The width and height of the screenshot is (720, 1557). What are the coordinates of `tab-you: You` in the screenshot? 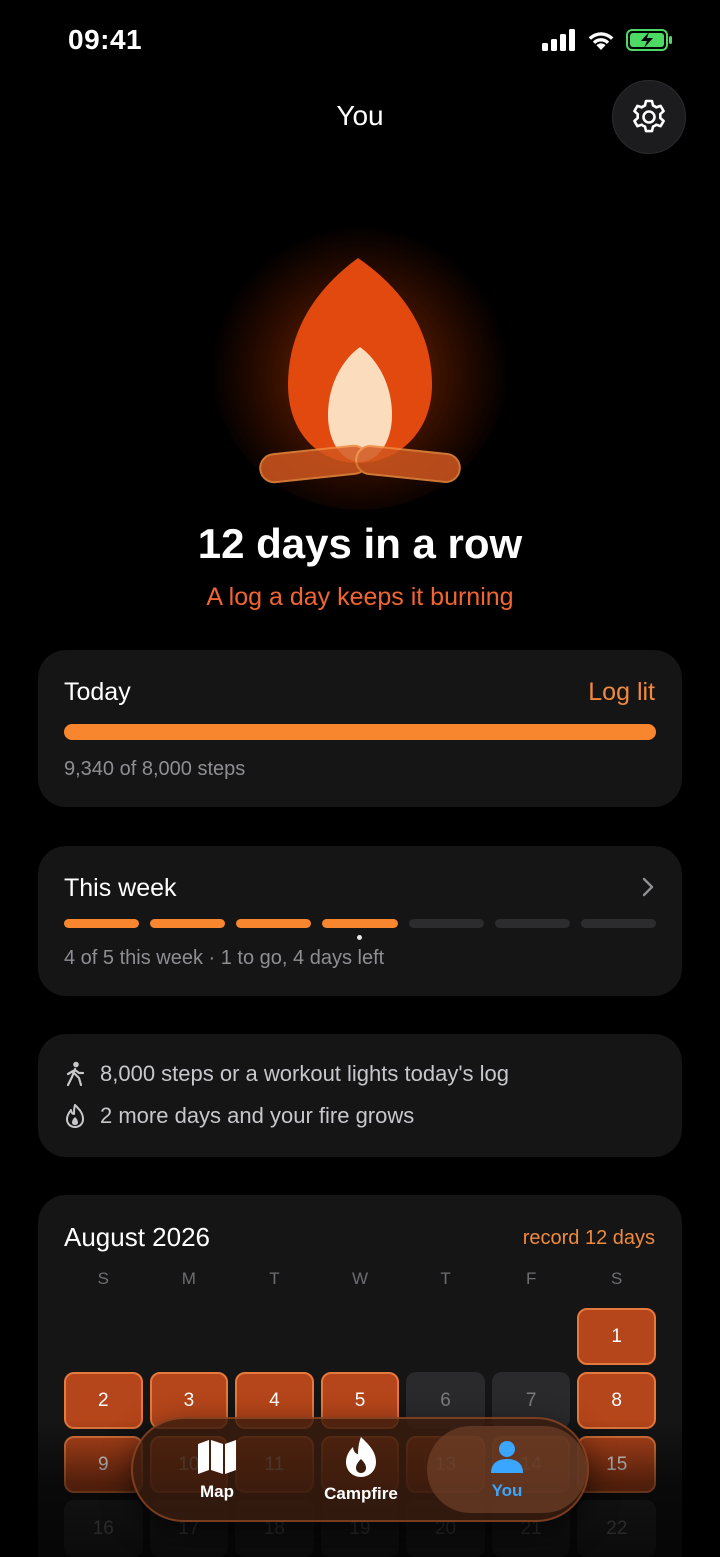 It's located at (507, 1469).